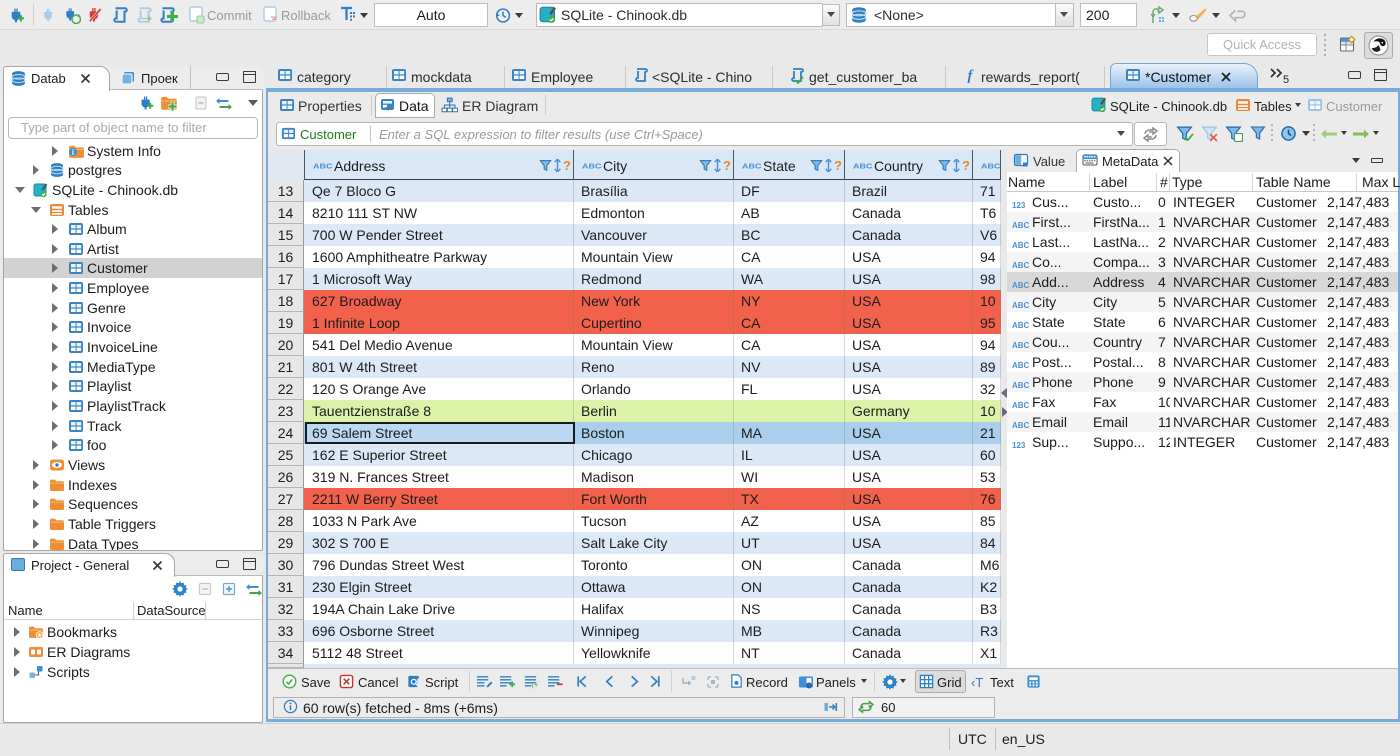  What do you see at coordinates (73, 152) in the screenshot?
I see `svg-text: i` at bounding box center [73, 152].